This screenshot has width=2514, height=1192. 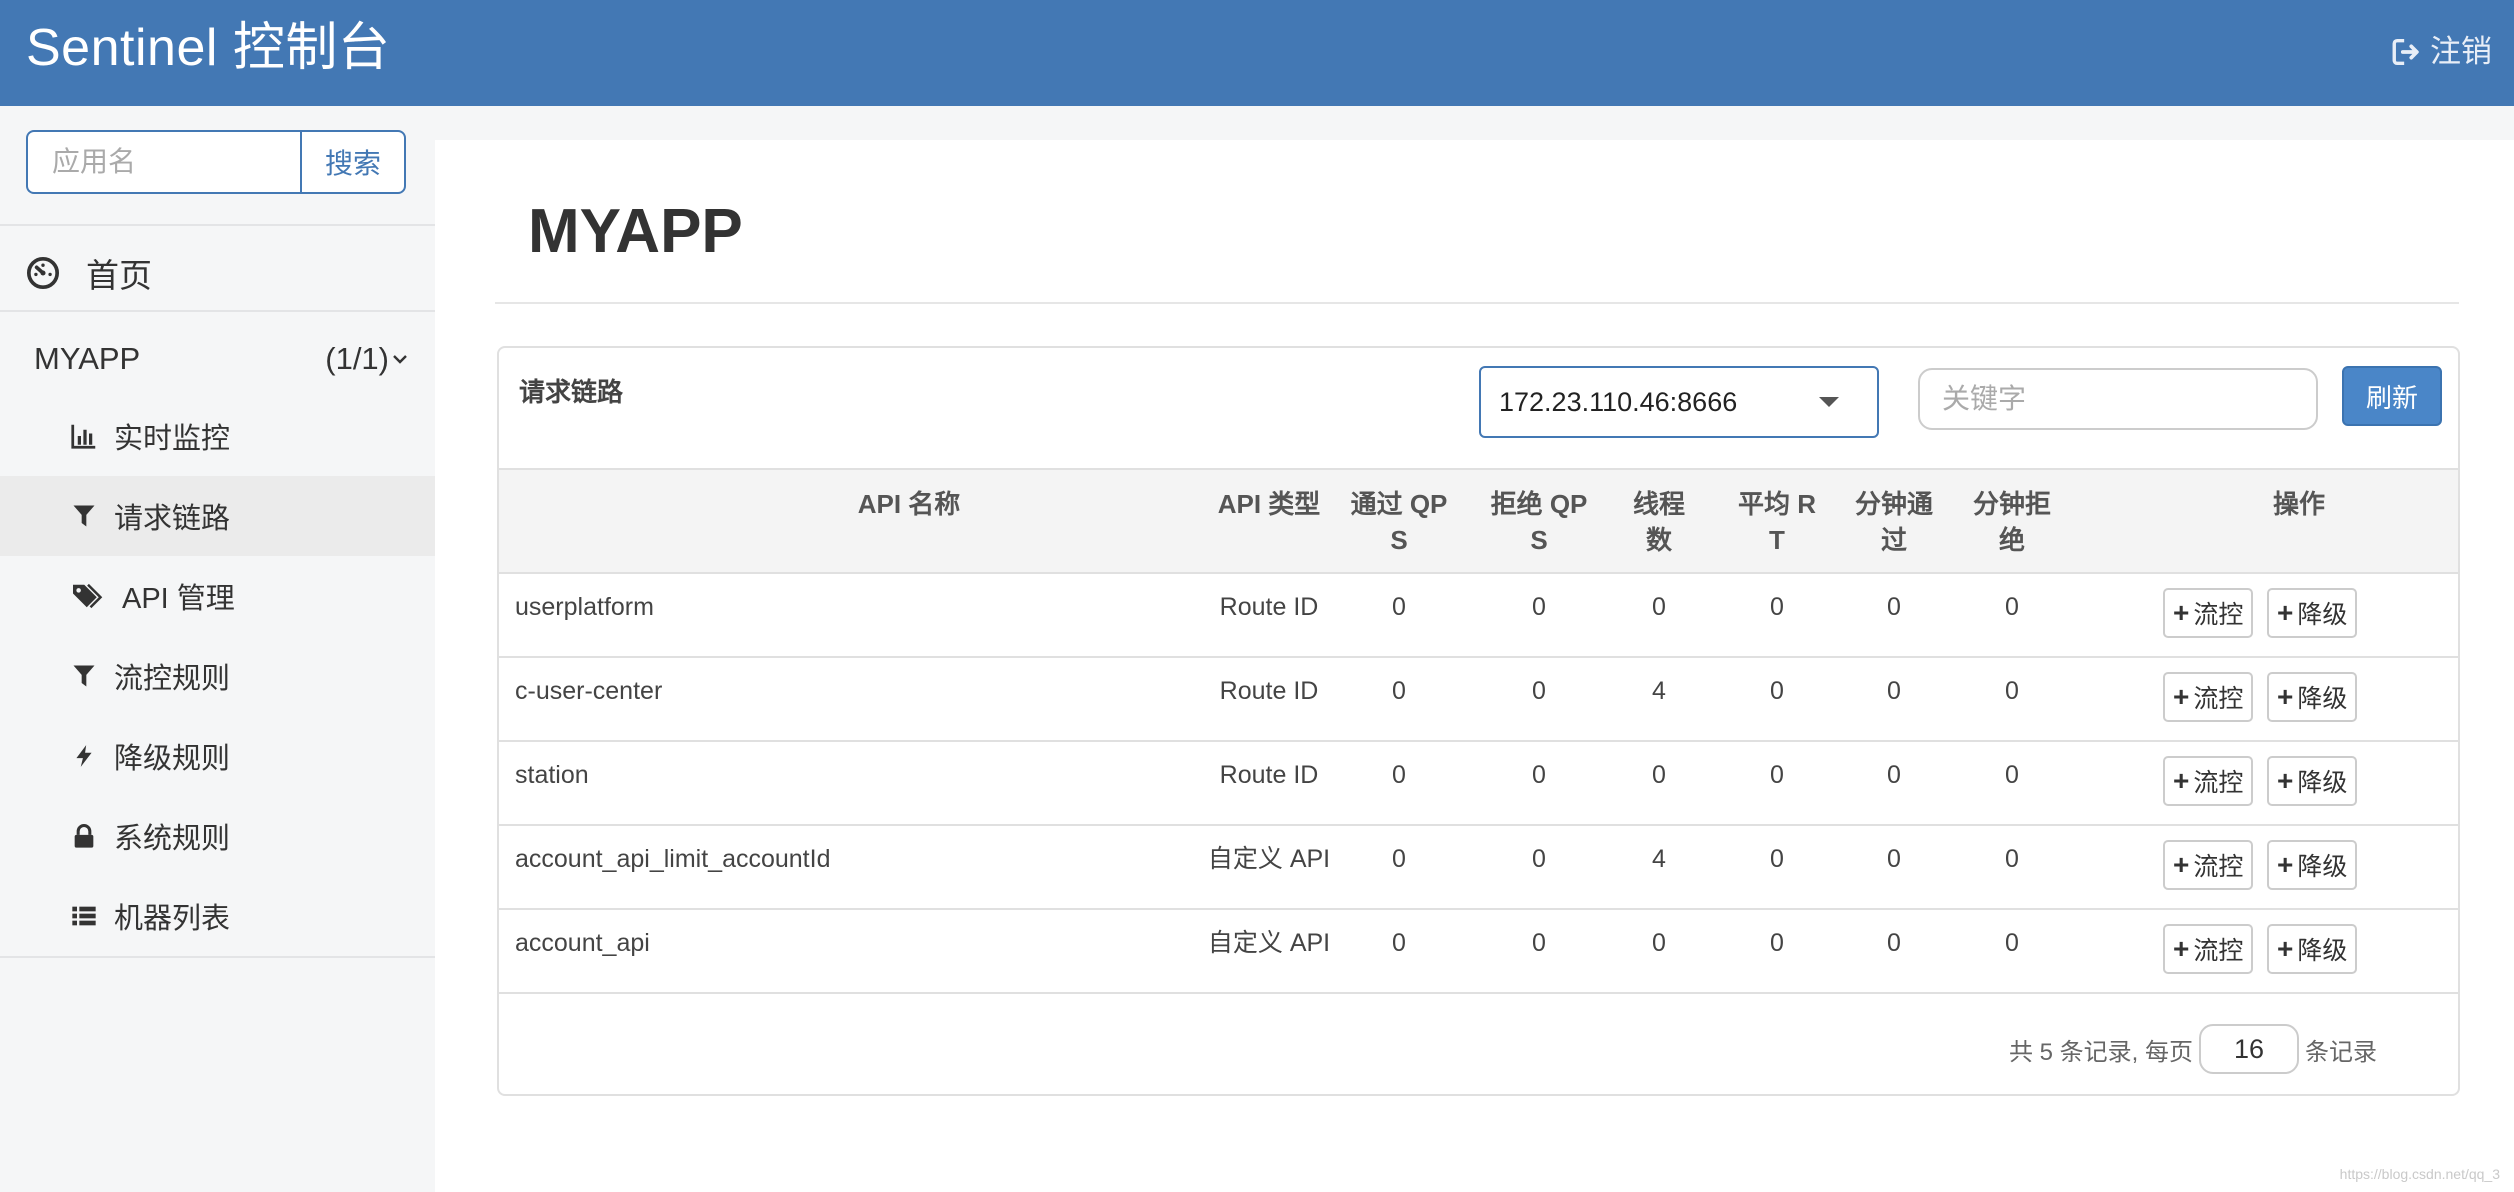 What do you see at coordinates (2392, 396) in the screenshot?
I see `refresh-button: 刷新` at bounding box center [2392, 396].